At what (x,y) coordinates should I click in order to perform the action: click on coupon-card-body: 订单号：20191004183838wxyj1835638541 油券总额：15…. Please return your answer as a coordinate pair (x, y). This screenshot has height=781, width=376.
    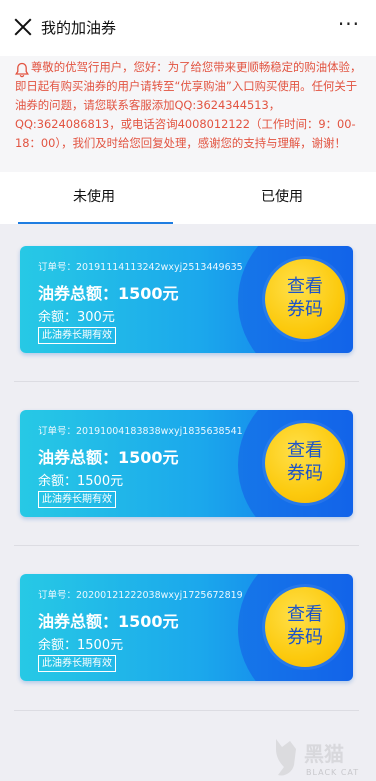
    Looking at the image, I should click on (186, 463).